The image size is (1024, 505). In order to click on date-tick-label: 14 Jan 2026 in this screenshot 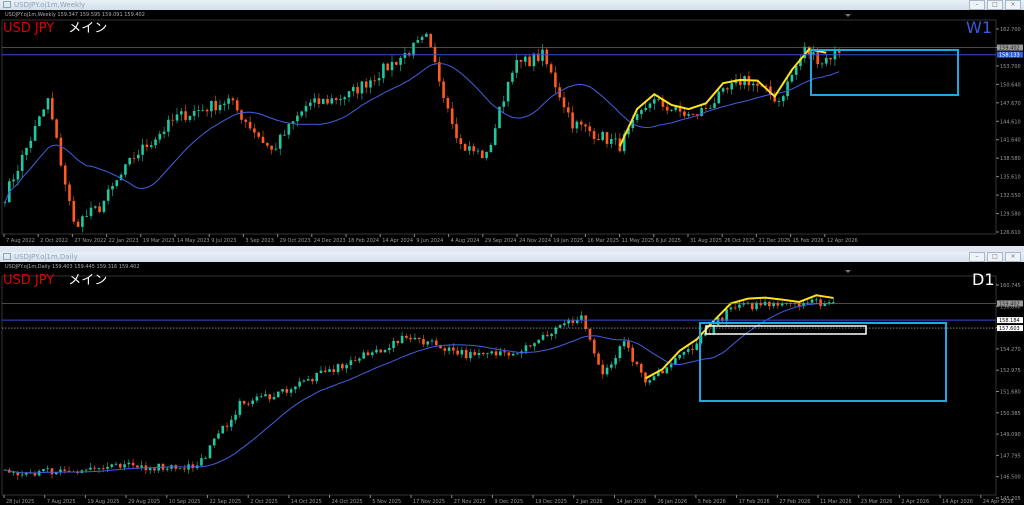, I will do `click(632, 502)`.